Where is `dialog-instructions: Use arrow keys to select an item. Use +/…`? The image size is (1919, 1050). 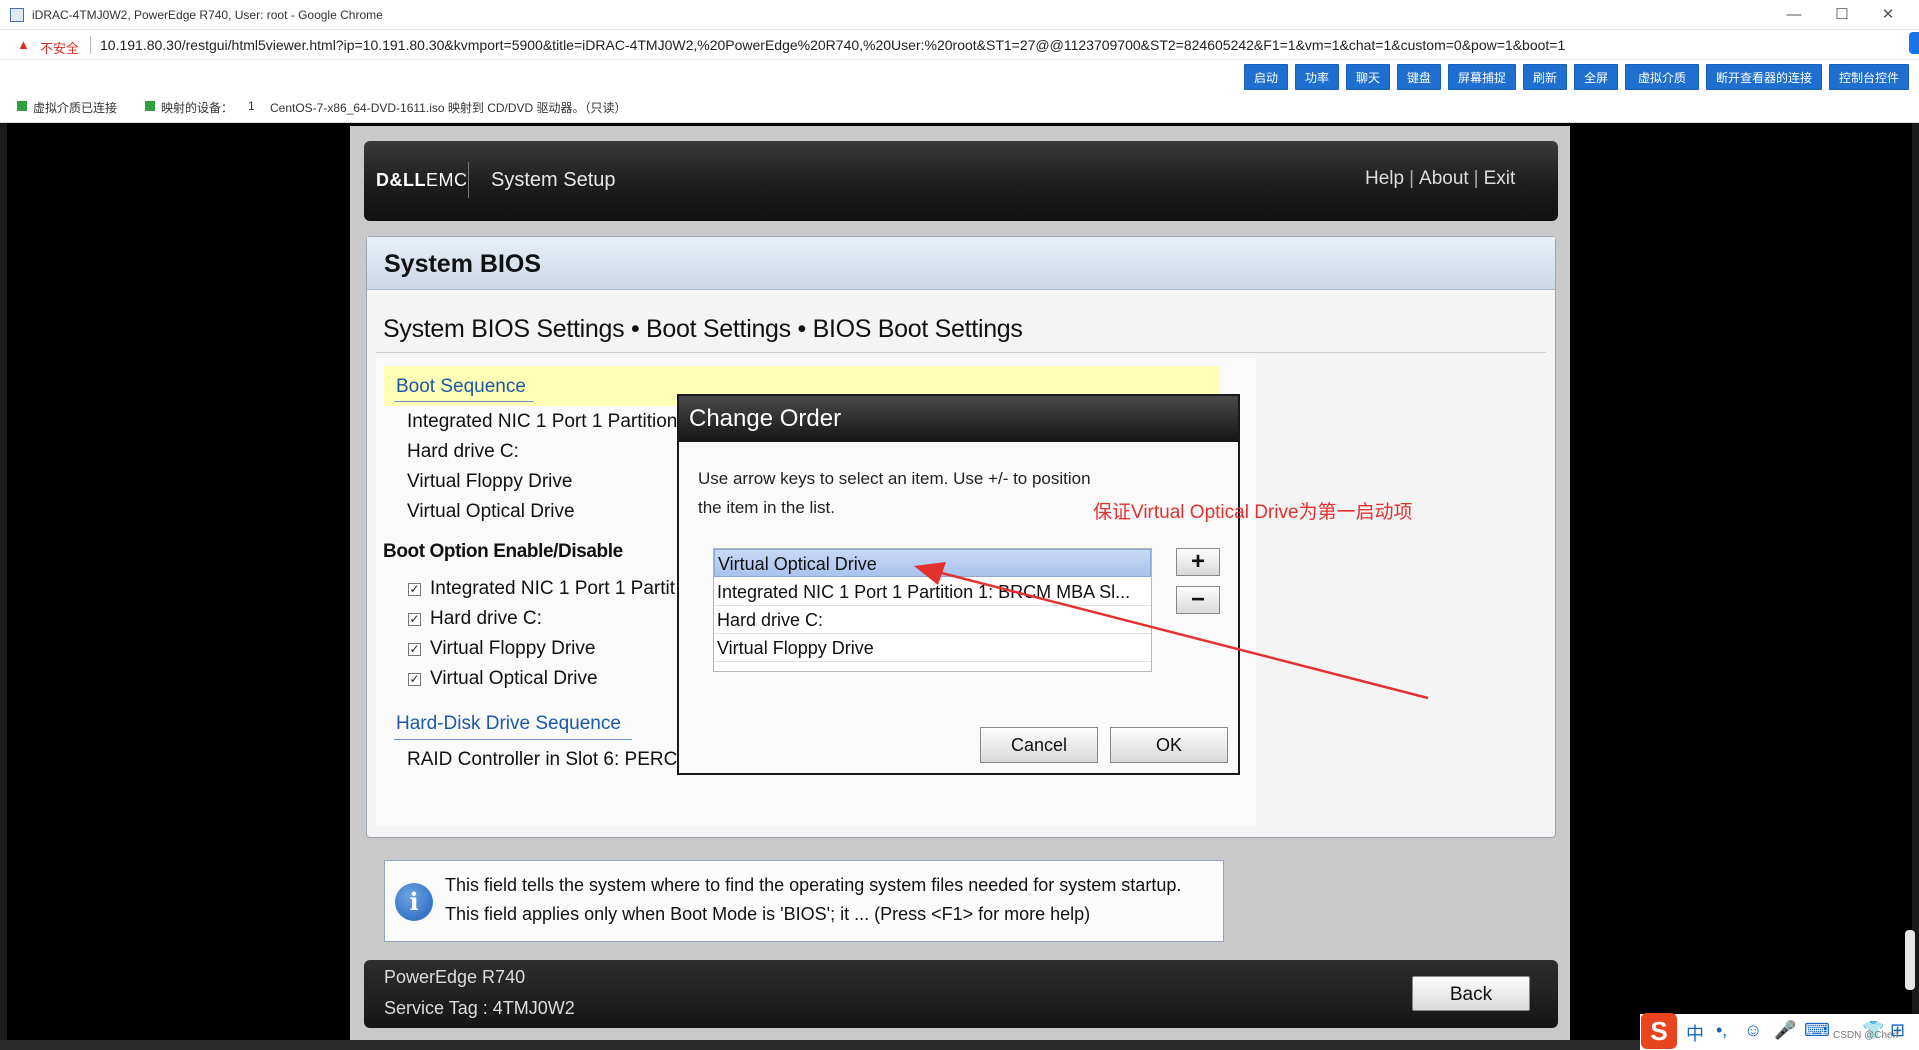 dialog-instructions: Use arrow keys to select an item. Use +/… is located at coordinates (894, 493).